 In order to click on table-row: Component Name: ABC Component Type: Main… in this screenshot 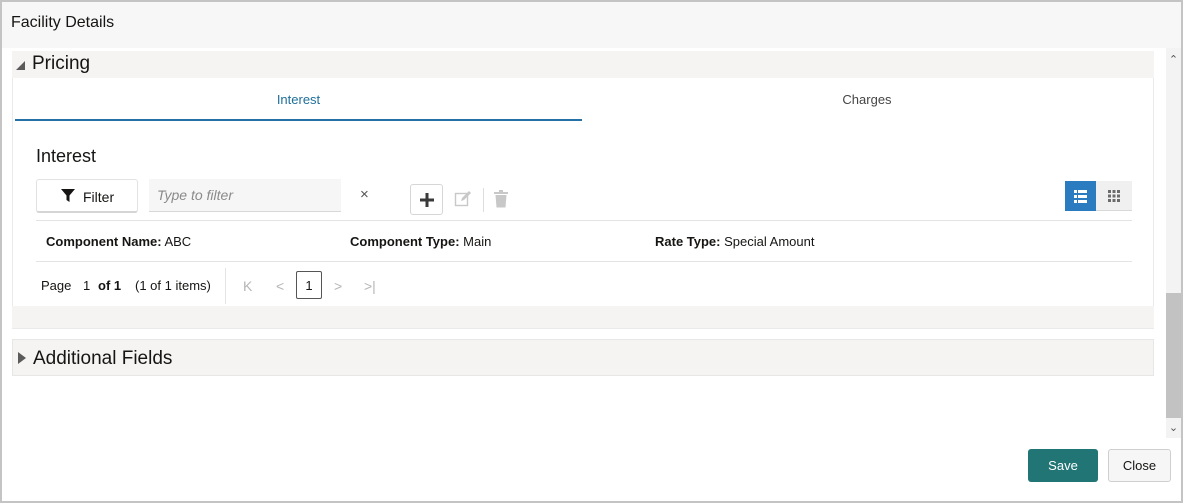, I will do `click(584, 241)`.